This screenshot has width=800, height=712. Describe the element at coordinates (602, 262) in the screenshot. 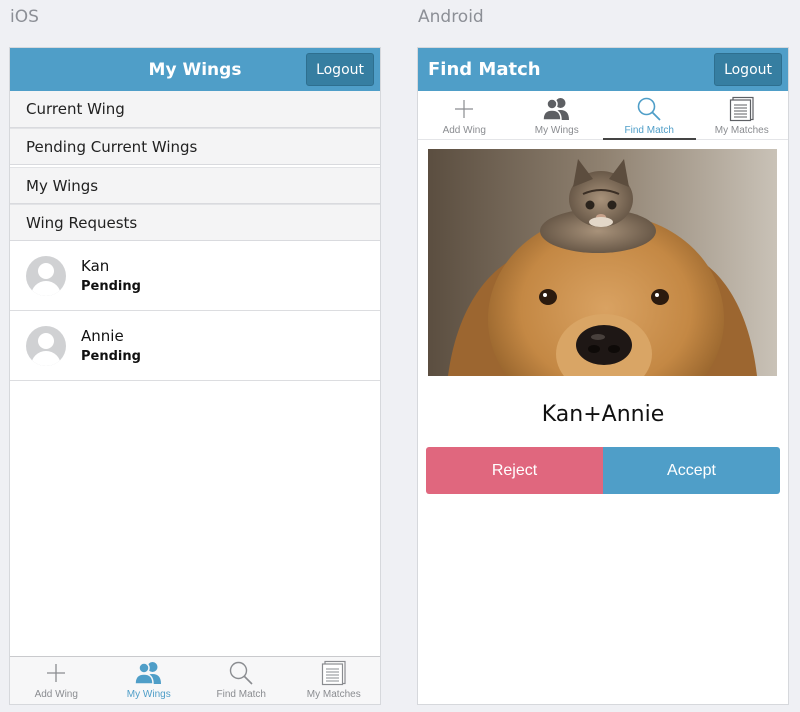

I see `match-photo` at that location.